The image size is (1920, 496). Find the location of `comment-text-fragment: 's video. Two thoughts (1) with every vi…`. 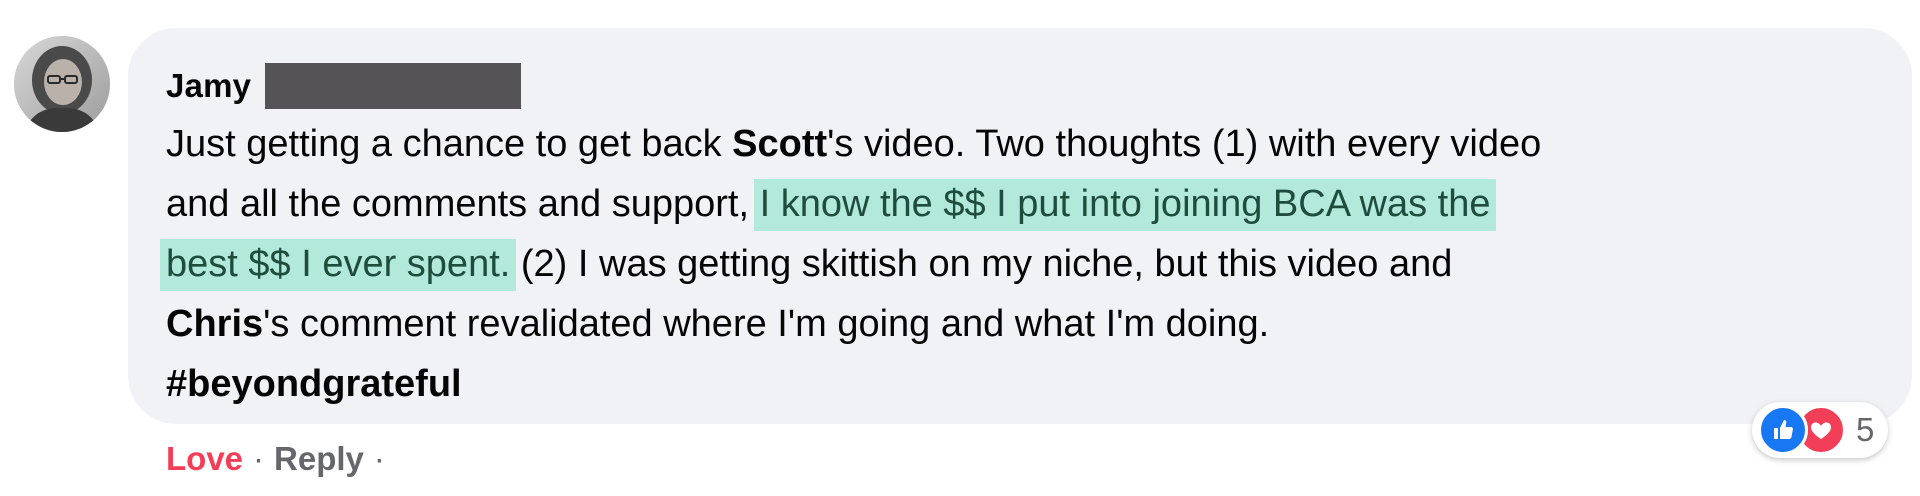

comment-text-fragment: 's video. Two thoughts (1) with every vi… is located at coordinates (1184, 144).